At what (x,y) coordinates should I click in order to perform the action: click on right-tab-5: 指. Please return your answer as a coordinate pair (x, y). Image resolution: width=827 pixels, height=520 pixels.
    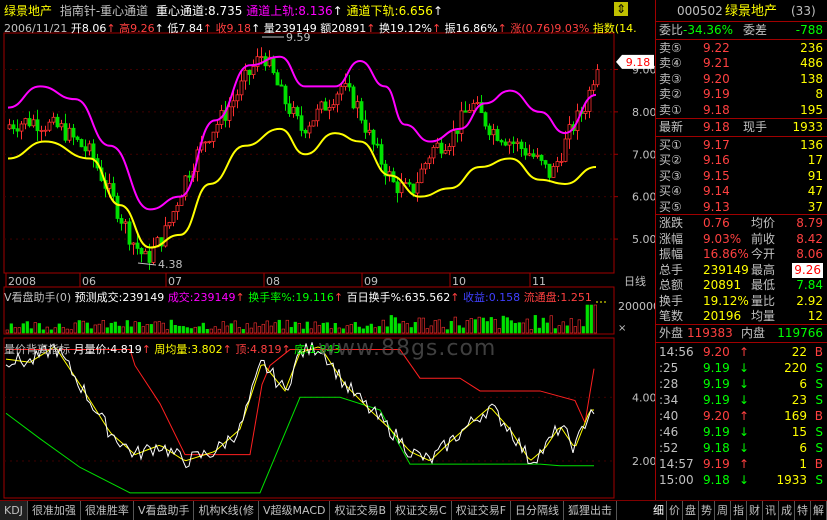
    Looking at the image, I should click on (739, 510).